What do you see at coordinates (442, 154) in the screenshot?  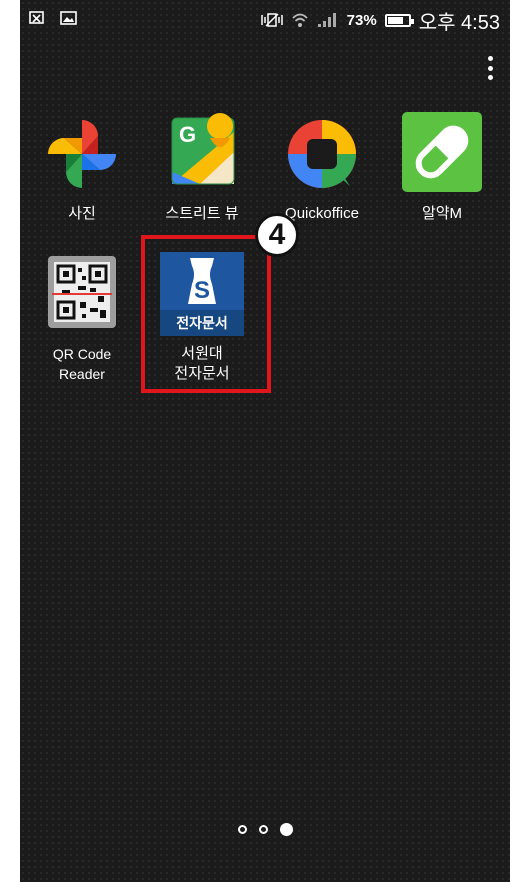 I see `alyac-m-icon` at bounding box center [442, 154].